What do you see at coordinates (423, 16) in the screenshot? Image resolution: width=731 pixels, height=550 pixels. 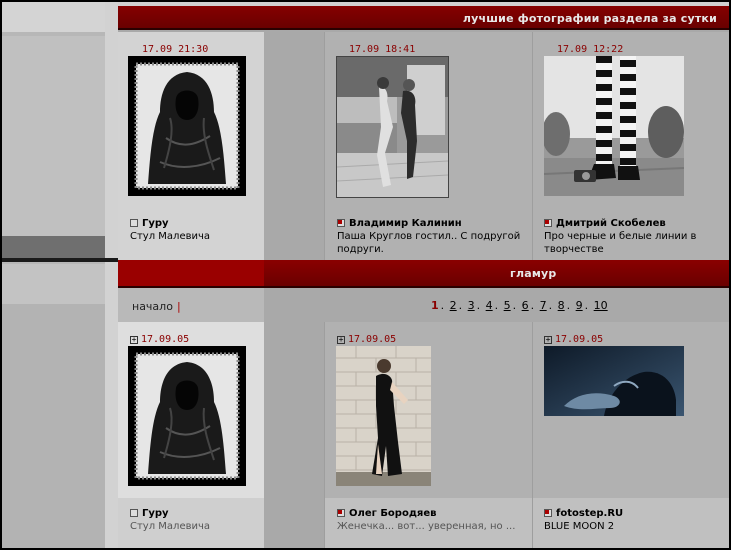 I see `best-photos-header: лучшие фотографии раздела за сутки` at bounding box center [423, 16].